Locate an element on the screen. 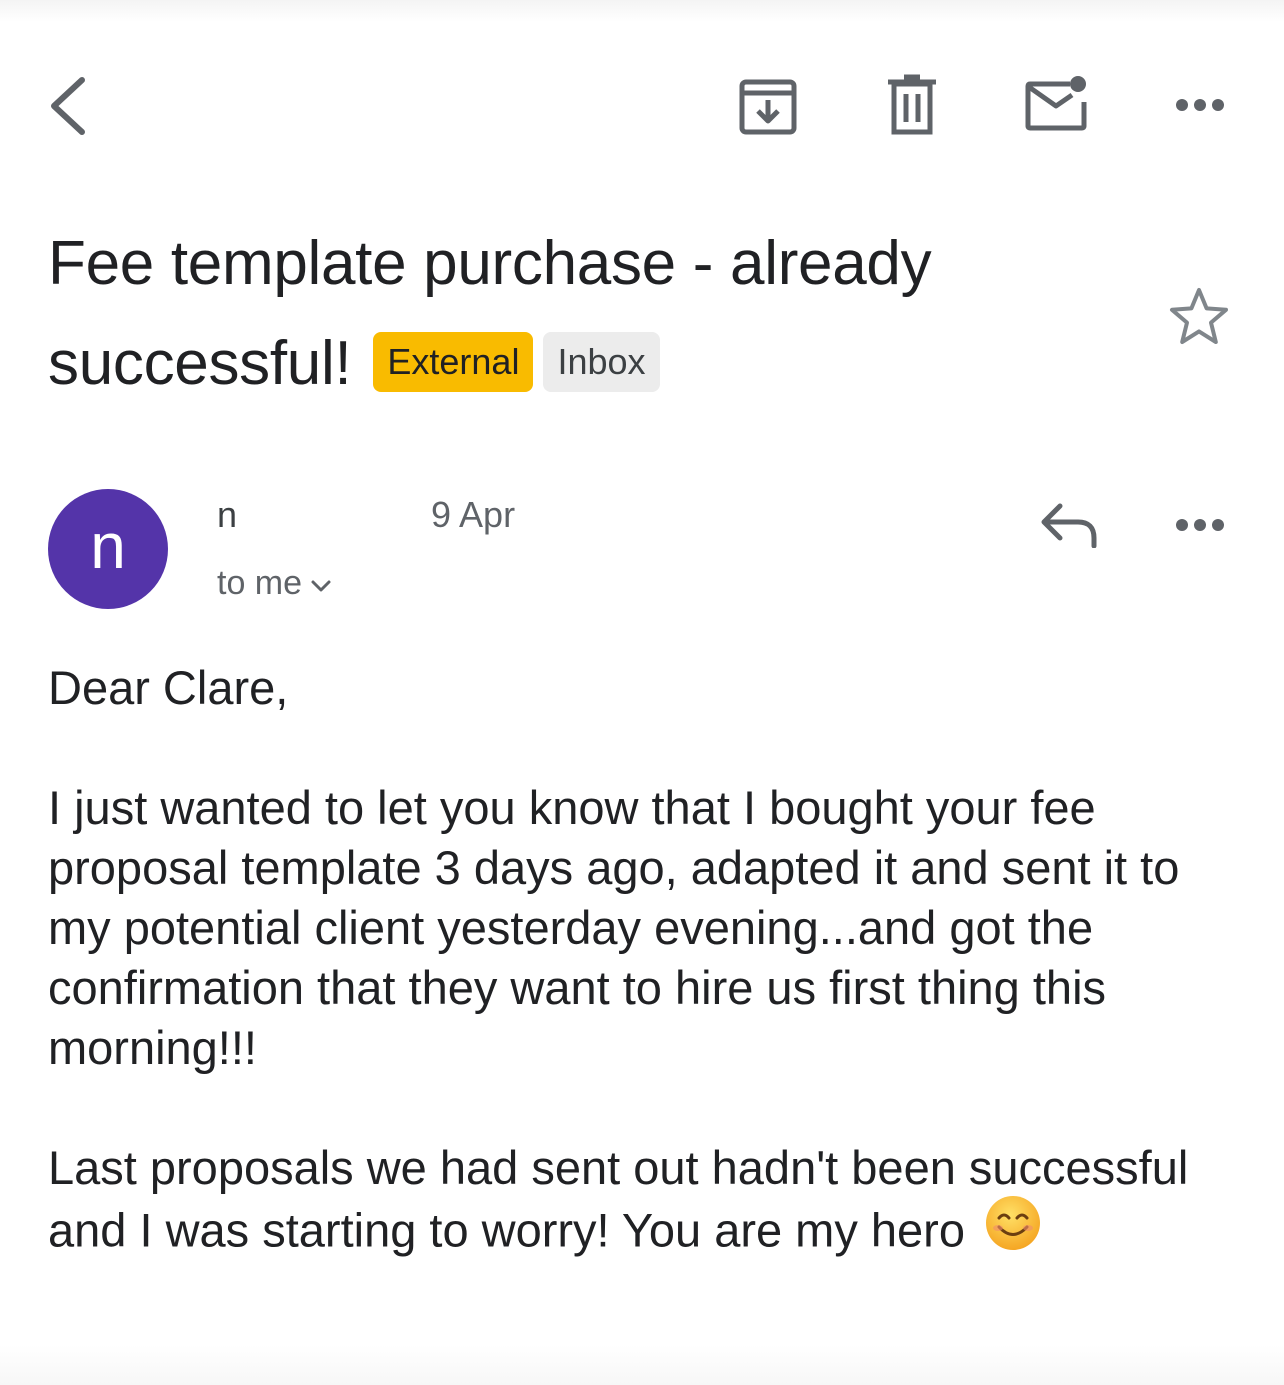 This screenshot has height=1385, width=1284. star-icon is located at coordinates (1199, 316).